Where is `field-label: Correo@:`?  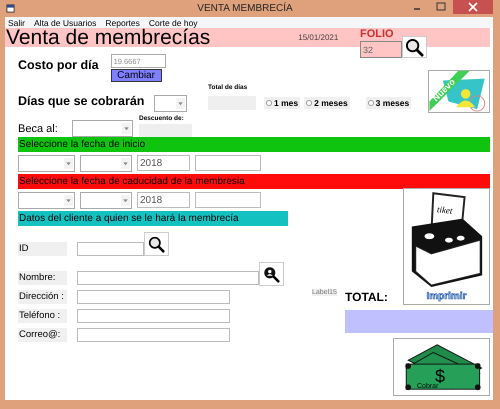
field-label: Correo@: is located at coordinates (42, 335).